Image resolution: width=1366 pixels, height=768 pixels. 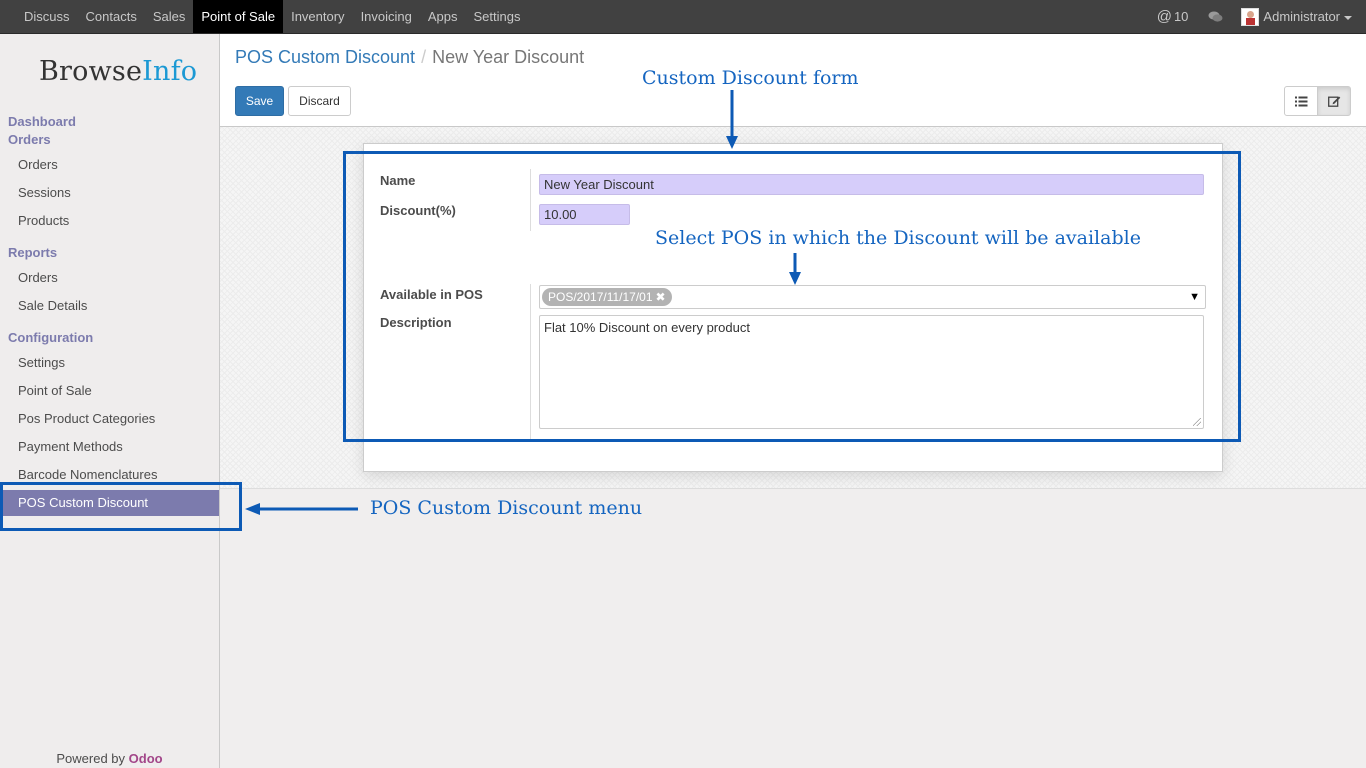 I want to click on menu-invoicing: Invoicing, so click(x=386, y=16).